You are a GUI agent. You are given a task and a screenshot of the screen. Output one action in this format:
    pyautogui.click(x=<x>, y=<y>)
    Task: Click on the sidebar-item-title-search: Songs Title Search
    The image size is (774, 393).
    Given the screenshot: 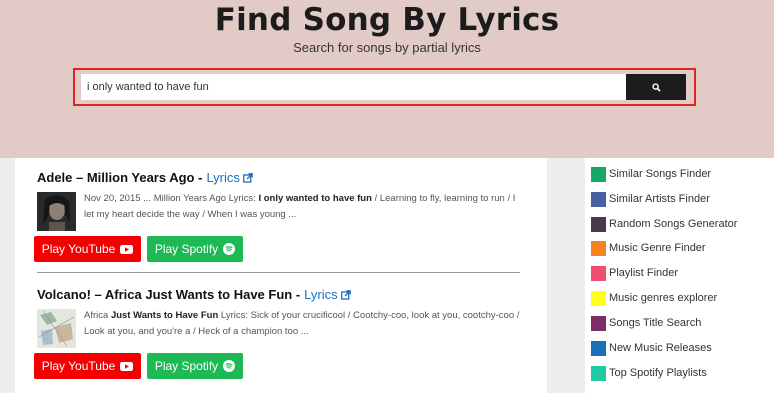 What is the action you would take?
    pyautogui.click(x=646, y=323)
    